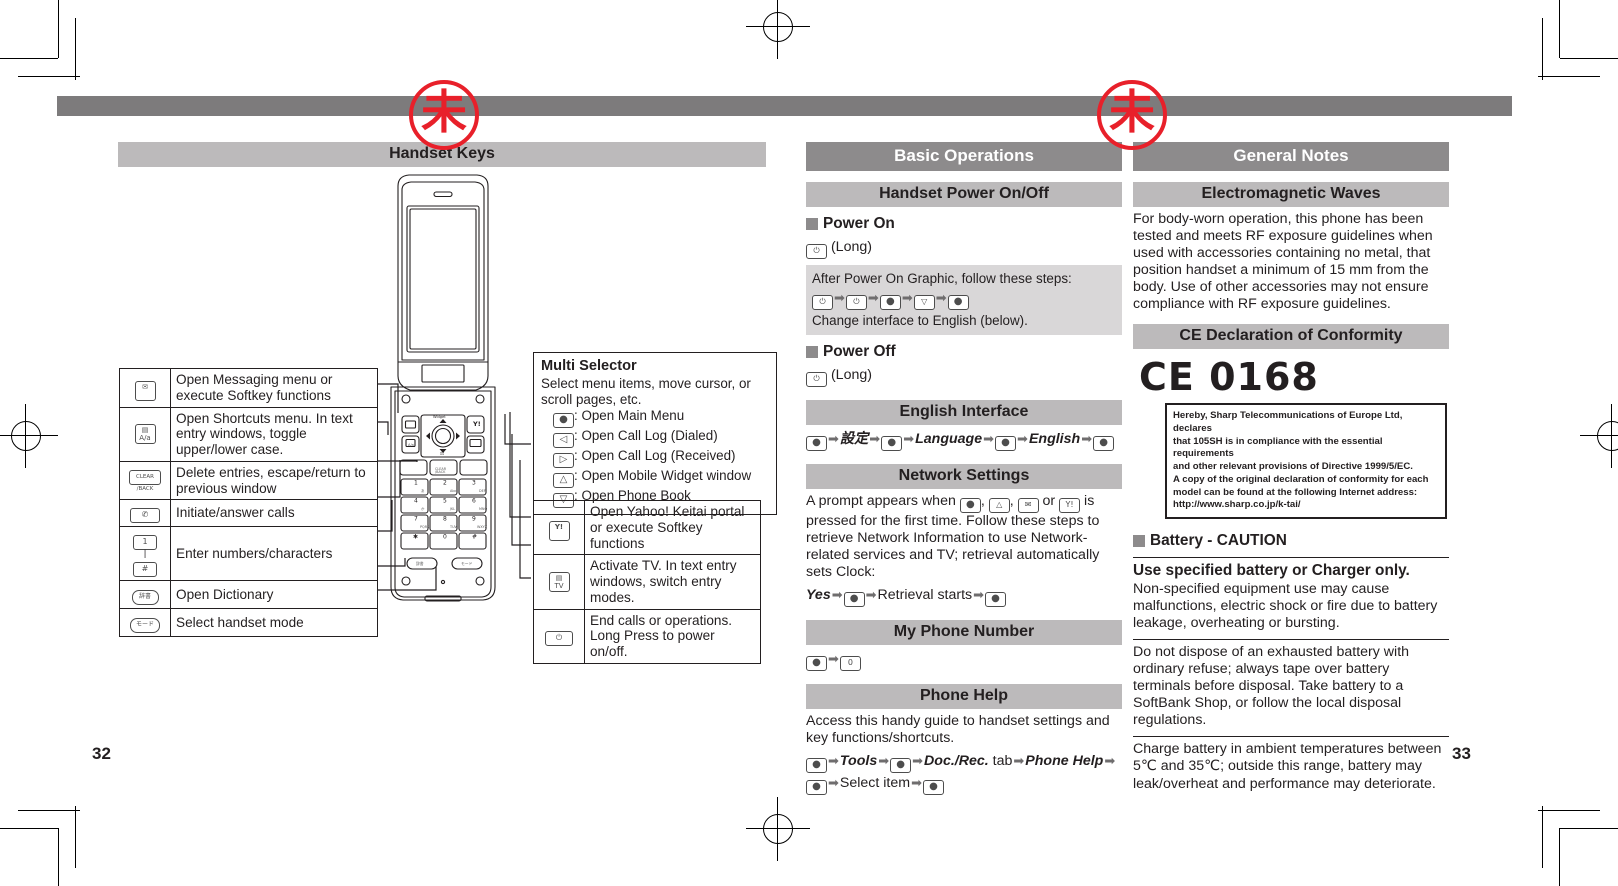  I want to click on down-key-icon: ▽, so click(924, 303).